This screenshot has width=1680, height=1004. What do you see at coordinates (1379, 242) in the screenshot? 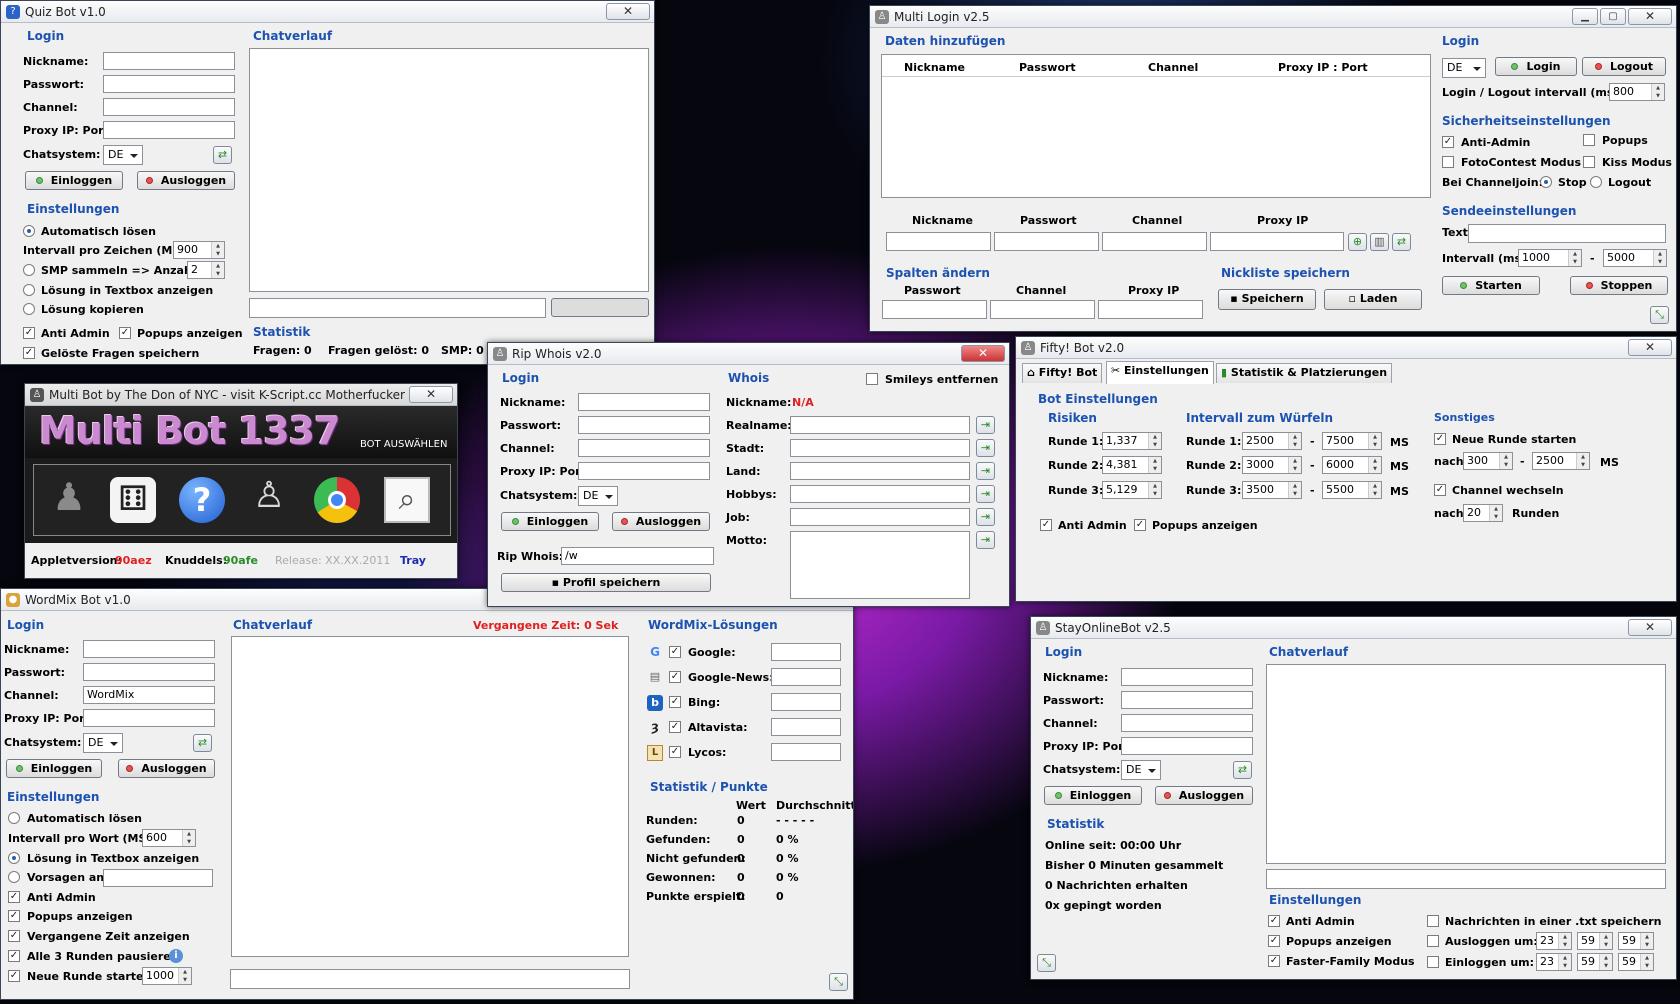
I see `trash-icon: ▥` at bounding box center [1379, 242].